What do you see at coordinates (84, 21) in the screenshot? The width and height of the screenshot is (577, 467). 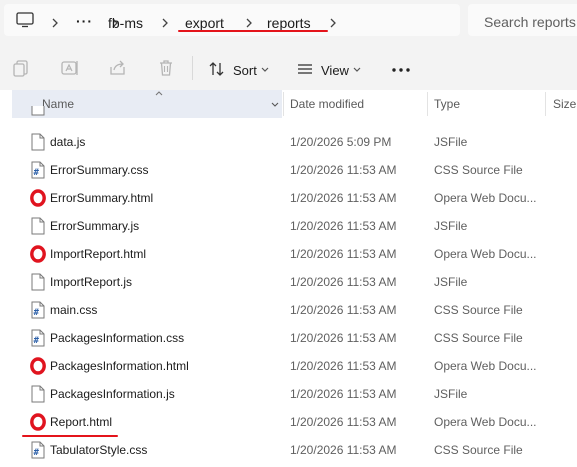 I see `more-breadcrumbs-button: ···` at bounding box center [84, 21].